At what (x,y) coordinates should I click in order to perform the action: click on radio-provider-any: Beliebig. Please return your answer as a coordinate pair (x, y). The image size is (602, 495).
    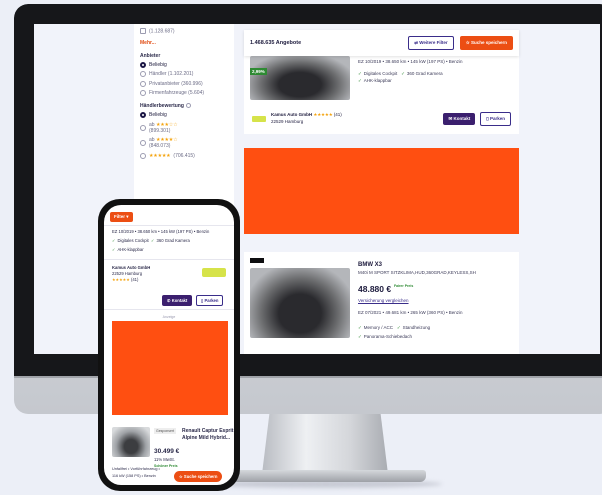
    Looking at the image, I should click on (184, 65).